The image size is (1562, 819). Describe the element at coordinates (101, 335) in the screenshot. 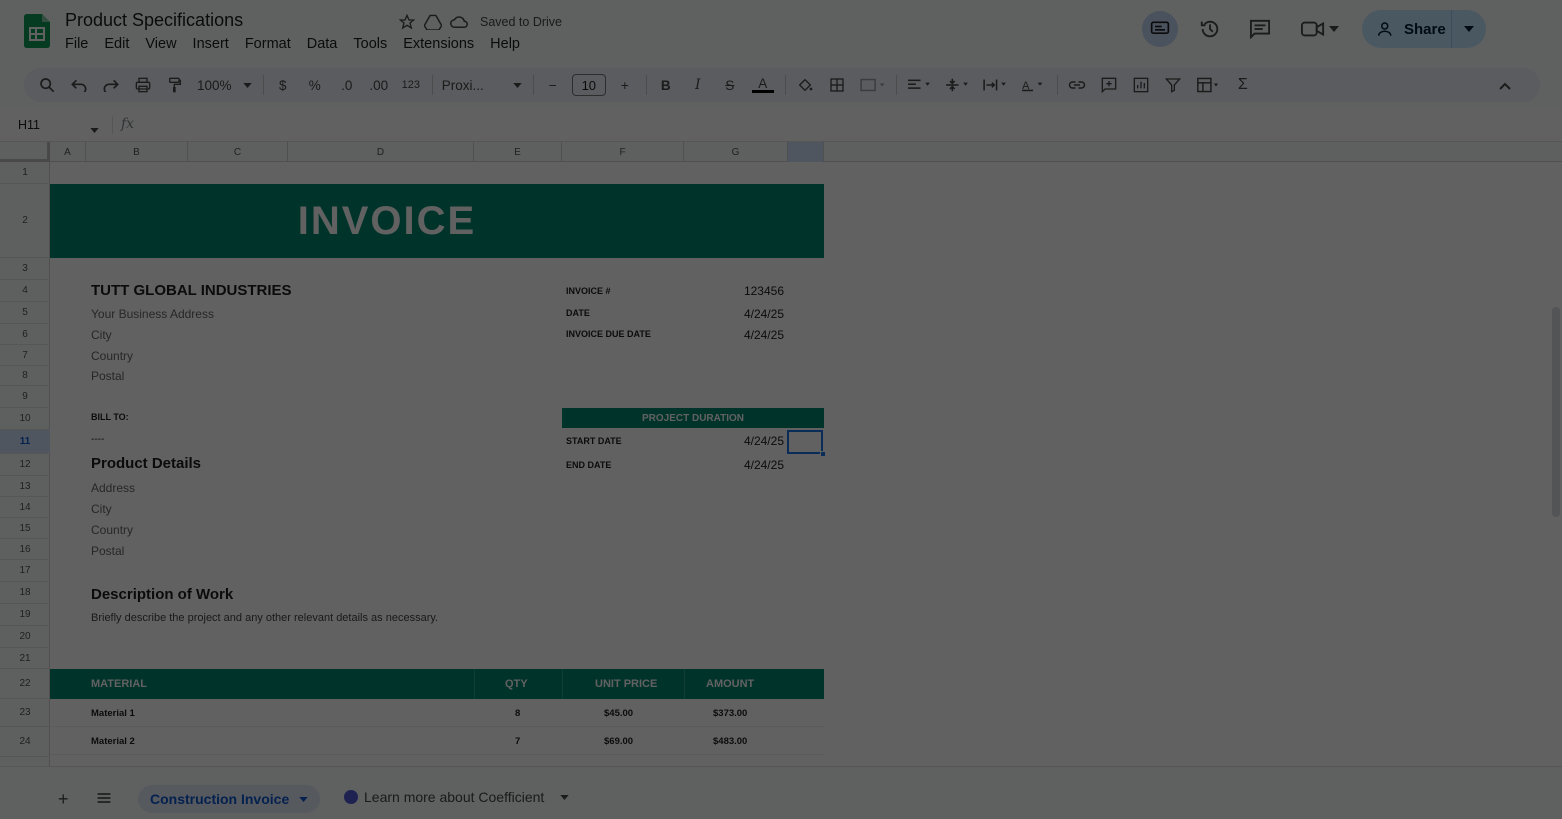

I see `business-city: City` at that location.